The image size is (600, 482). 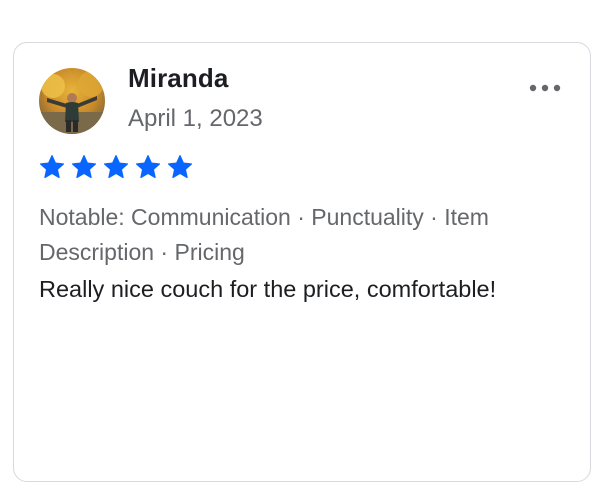 I want to click on more-options-button, so click(x=545, y=88).